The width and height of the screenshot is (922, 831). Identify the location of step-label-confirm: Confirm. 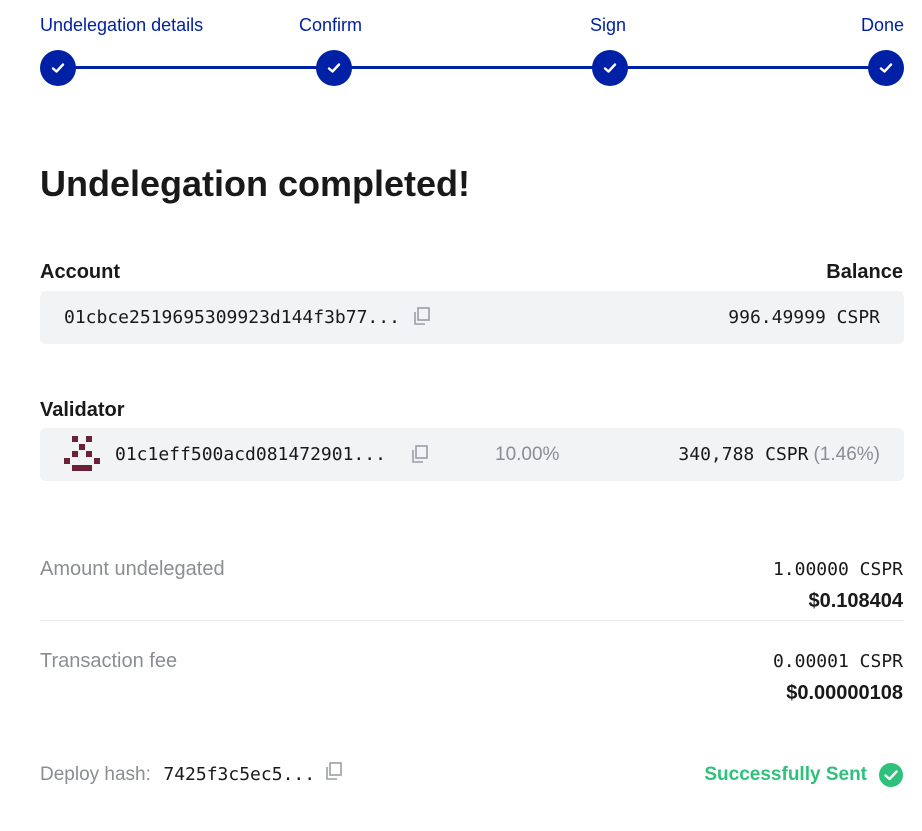
(331, 25).